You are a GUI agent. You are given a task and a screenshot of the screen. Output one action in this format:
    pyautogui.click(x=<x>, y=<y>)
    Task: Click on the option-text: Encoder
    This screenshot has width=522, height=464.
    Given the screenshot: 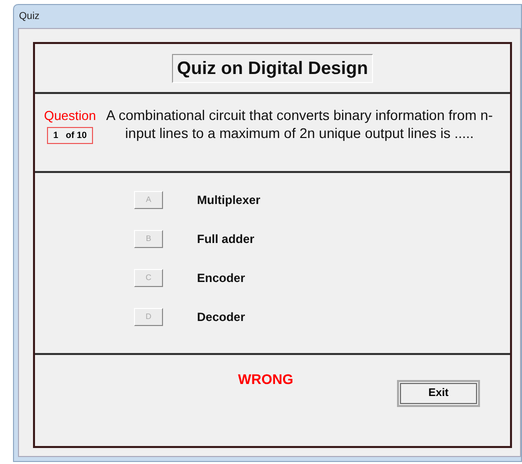 What is the action you would take?
    pyautogui.click(x=221, y=278)
    